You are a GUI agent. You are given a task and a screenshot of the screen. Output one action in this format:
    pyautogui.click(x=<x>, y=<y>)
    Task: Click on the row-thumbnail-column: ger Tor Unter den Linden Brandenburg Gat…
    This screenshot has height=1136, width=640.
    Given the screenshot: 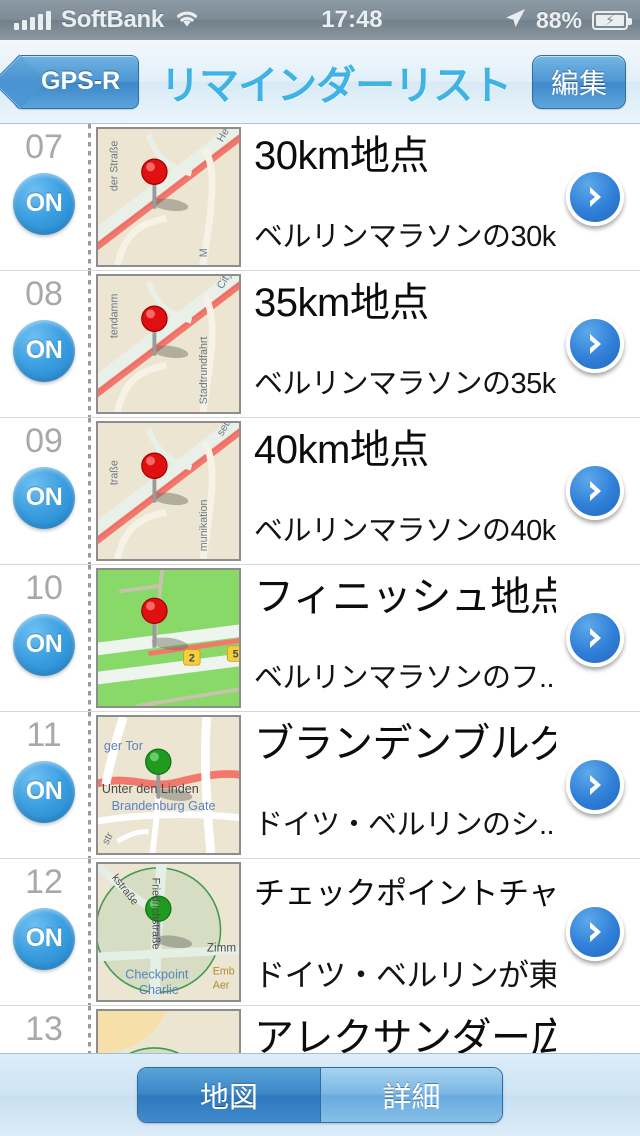 What is the action you would take?
    pyautogui.click(x=165, y=785)
    